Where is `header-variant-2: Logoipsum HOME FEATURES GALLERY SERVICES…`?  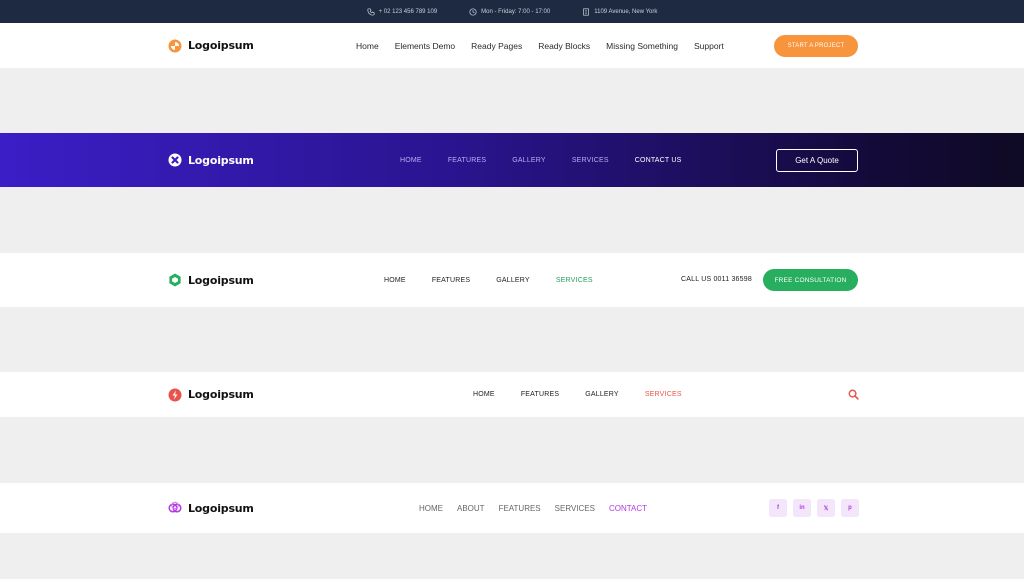
header-variant-2: Logoipsum HOME FEATURES GALLERY SERVICES… is located at coordinates (512, 160).